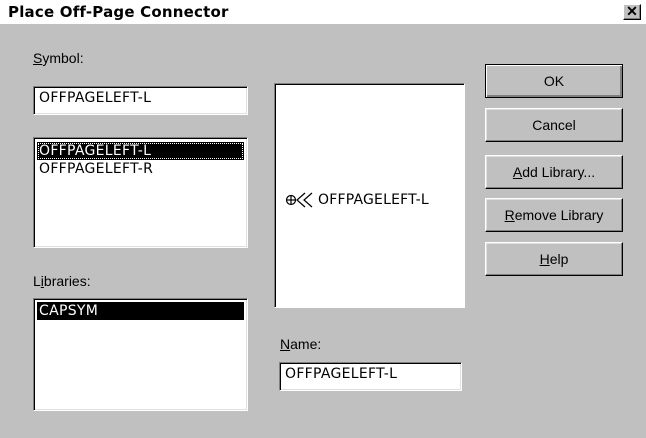  I want to click on symbol-input: OFFPAGELEFT-L, so click(140, 100).